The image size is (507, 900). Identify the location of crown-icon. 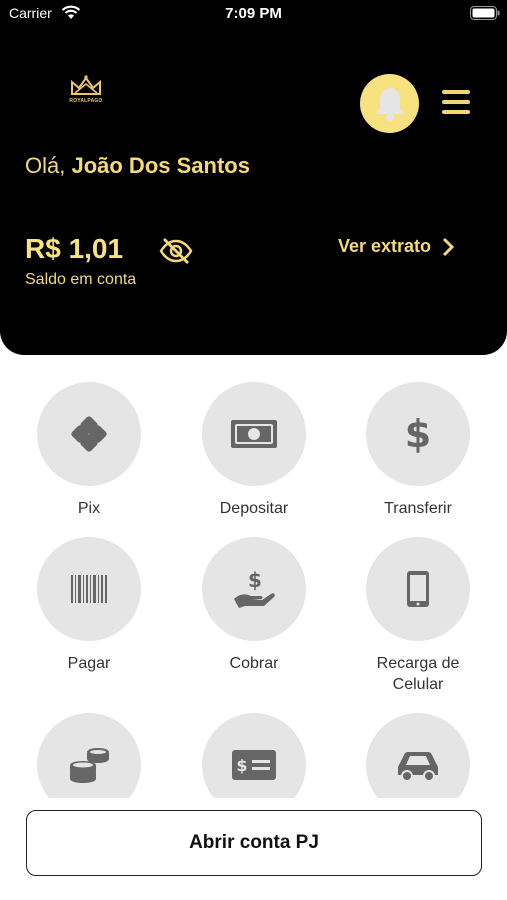
(86, 85).